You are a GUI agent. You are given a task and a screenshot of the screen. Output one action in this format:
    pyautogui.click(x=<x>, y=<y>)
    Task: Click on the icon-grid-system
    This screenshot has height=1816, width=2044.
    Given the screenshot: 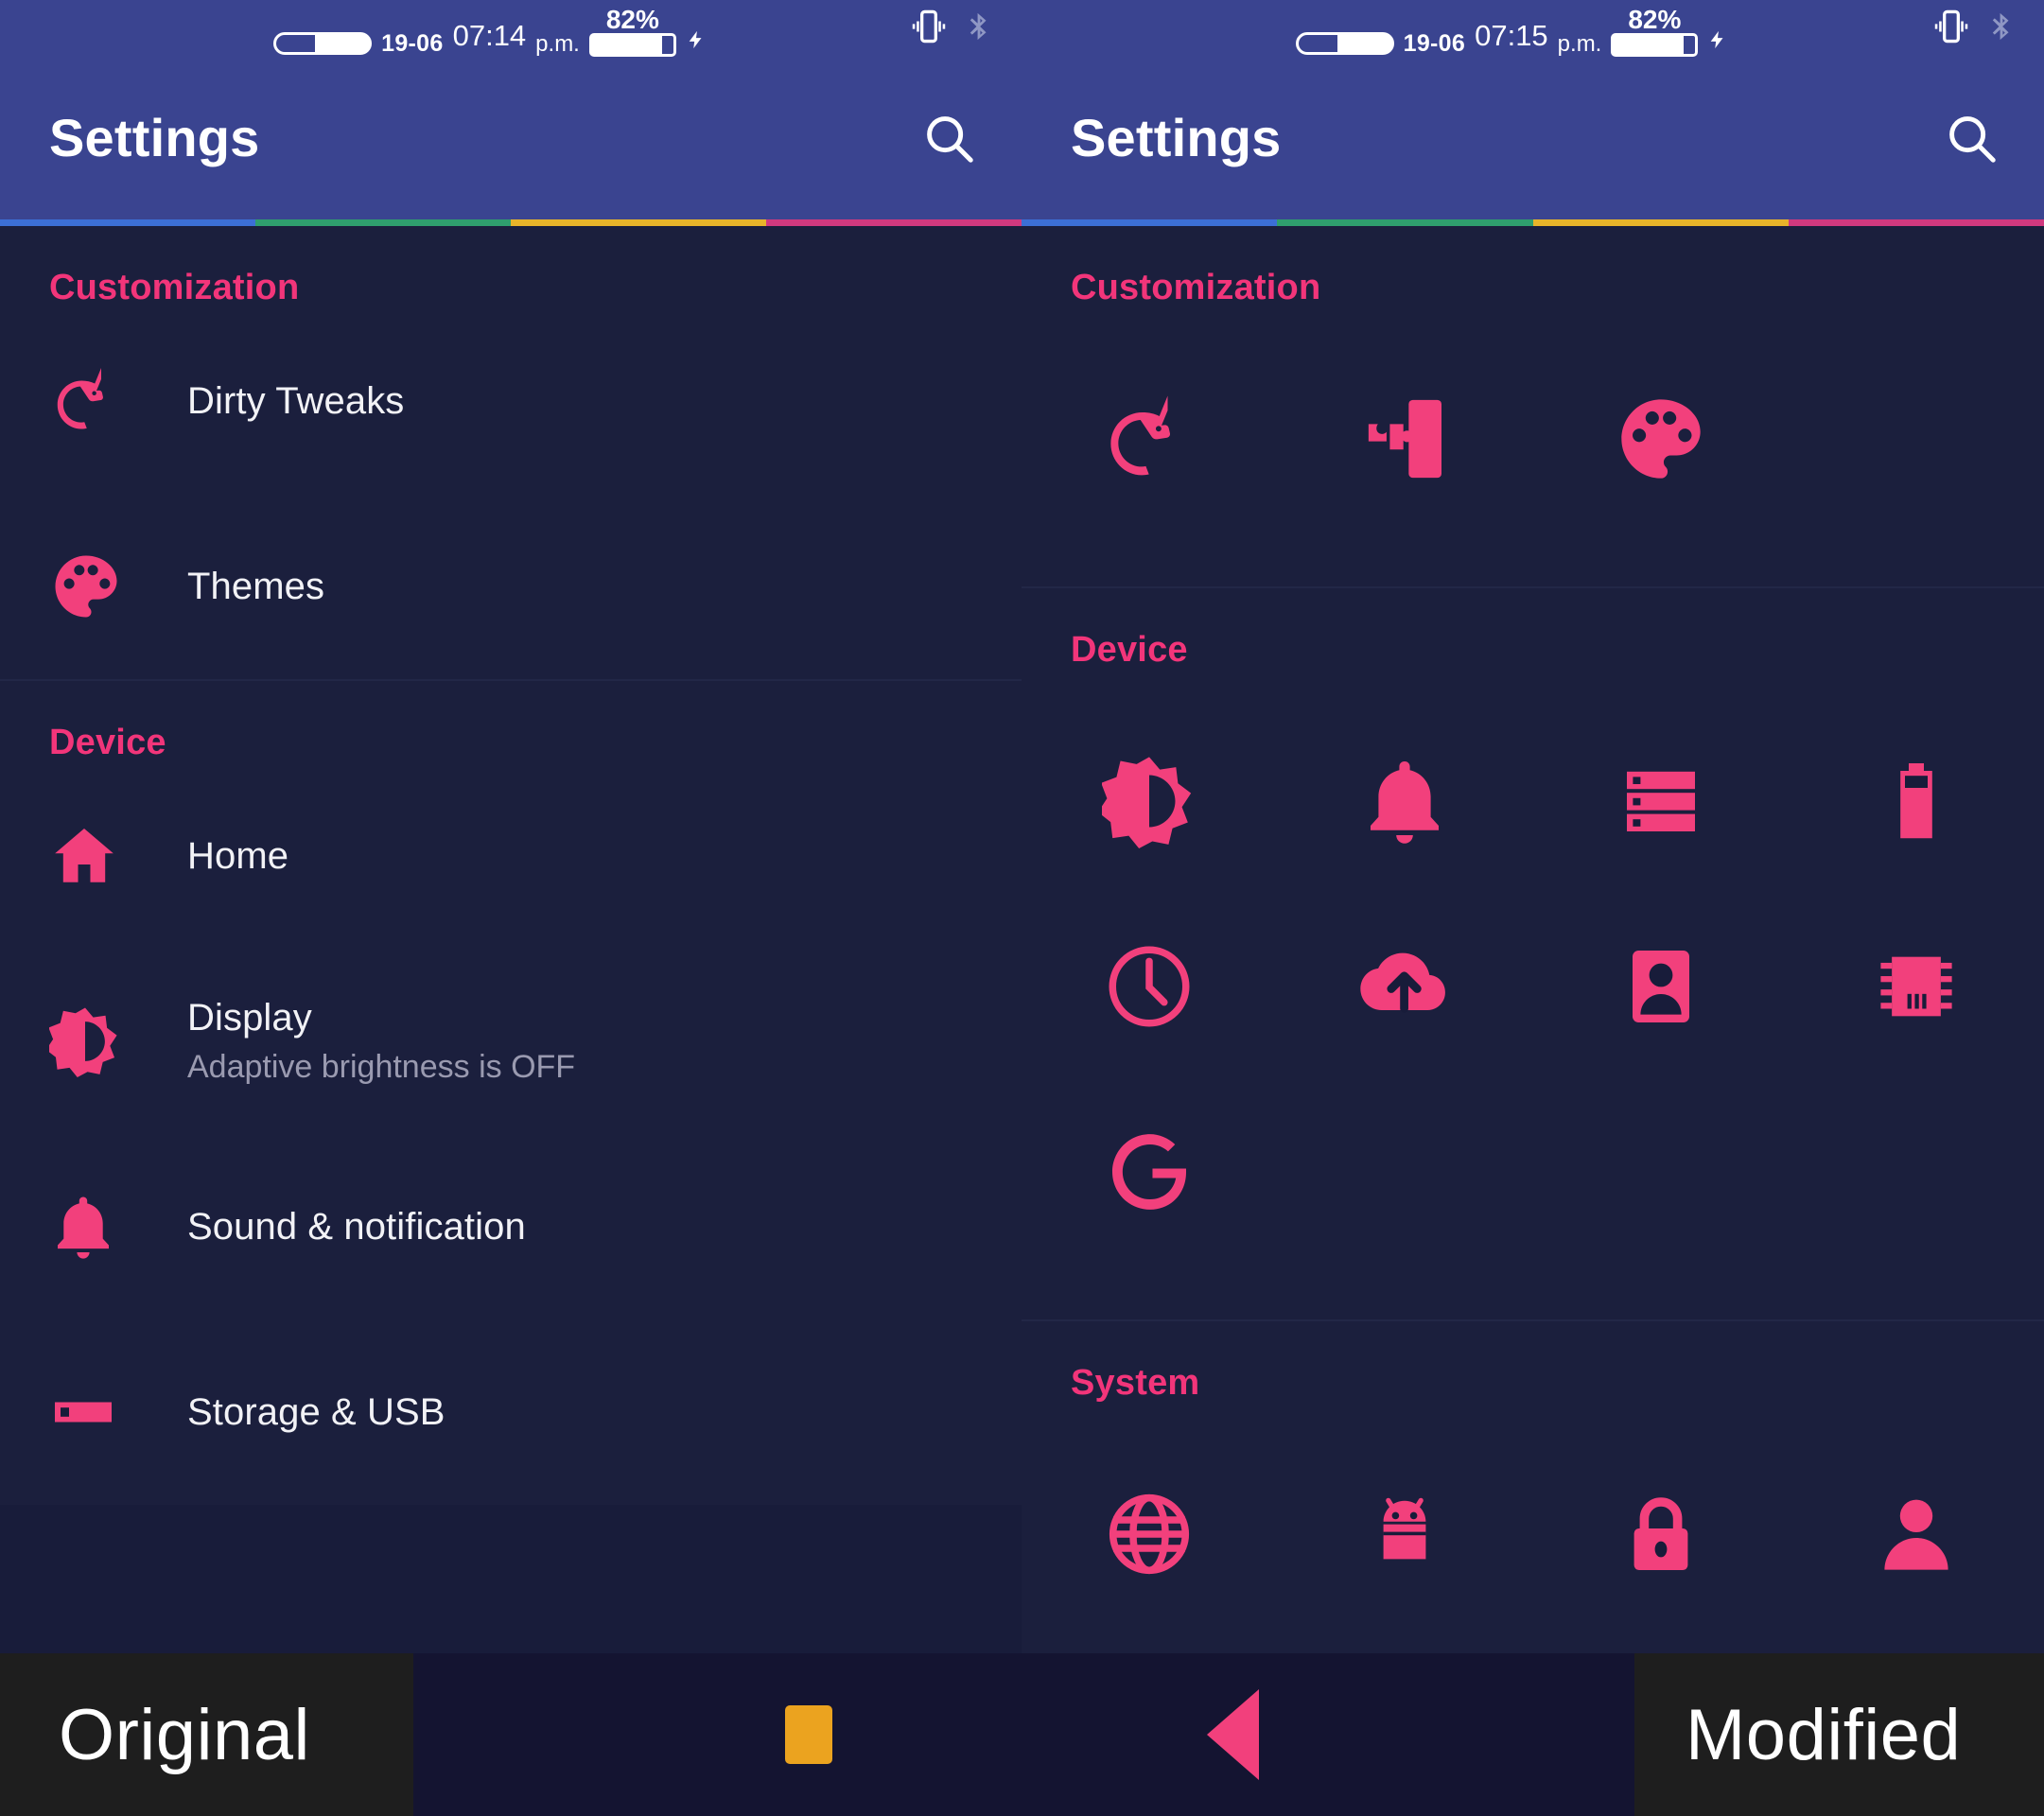 What is the action you would take?
    pyautogui.click(x=1533, y=1543)
    